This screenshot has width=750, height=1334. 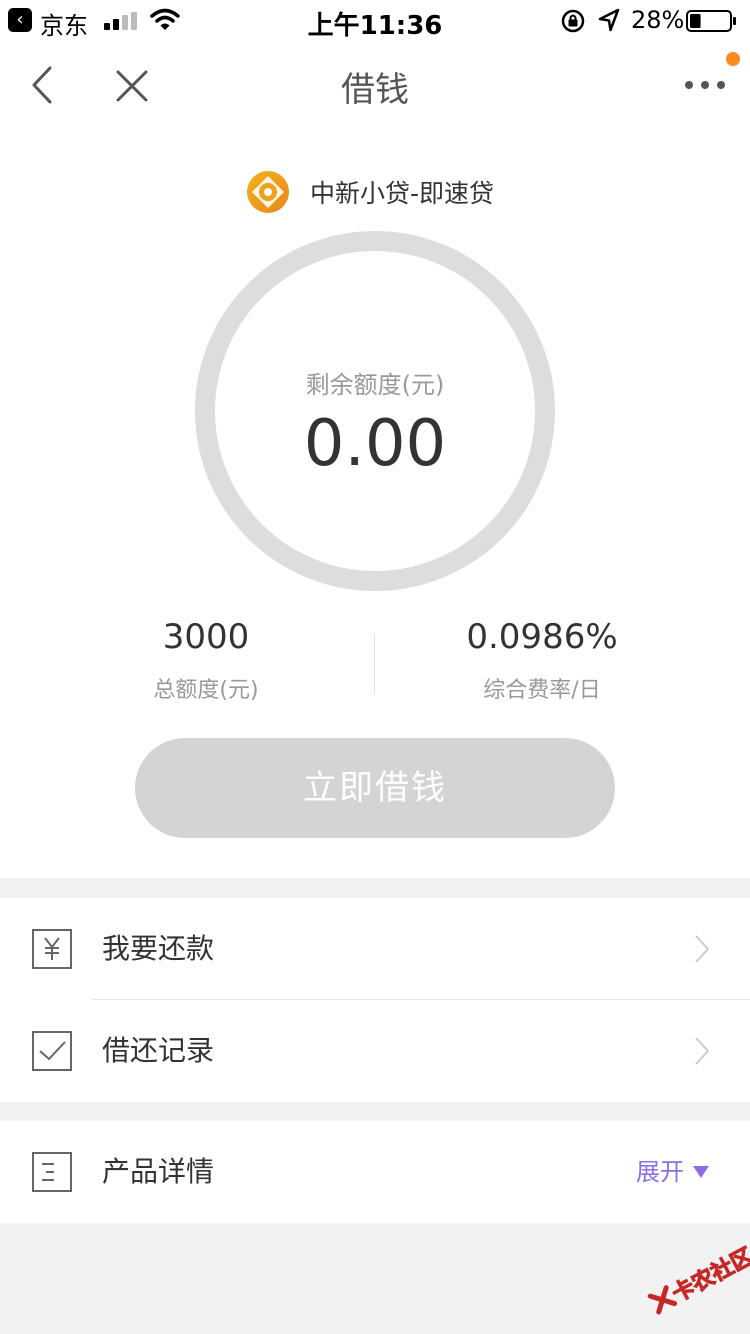 I want to click on total-credit-label: 总额度(元), so click(x=206, y=690).